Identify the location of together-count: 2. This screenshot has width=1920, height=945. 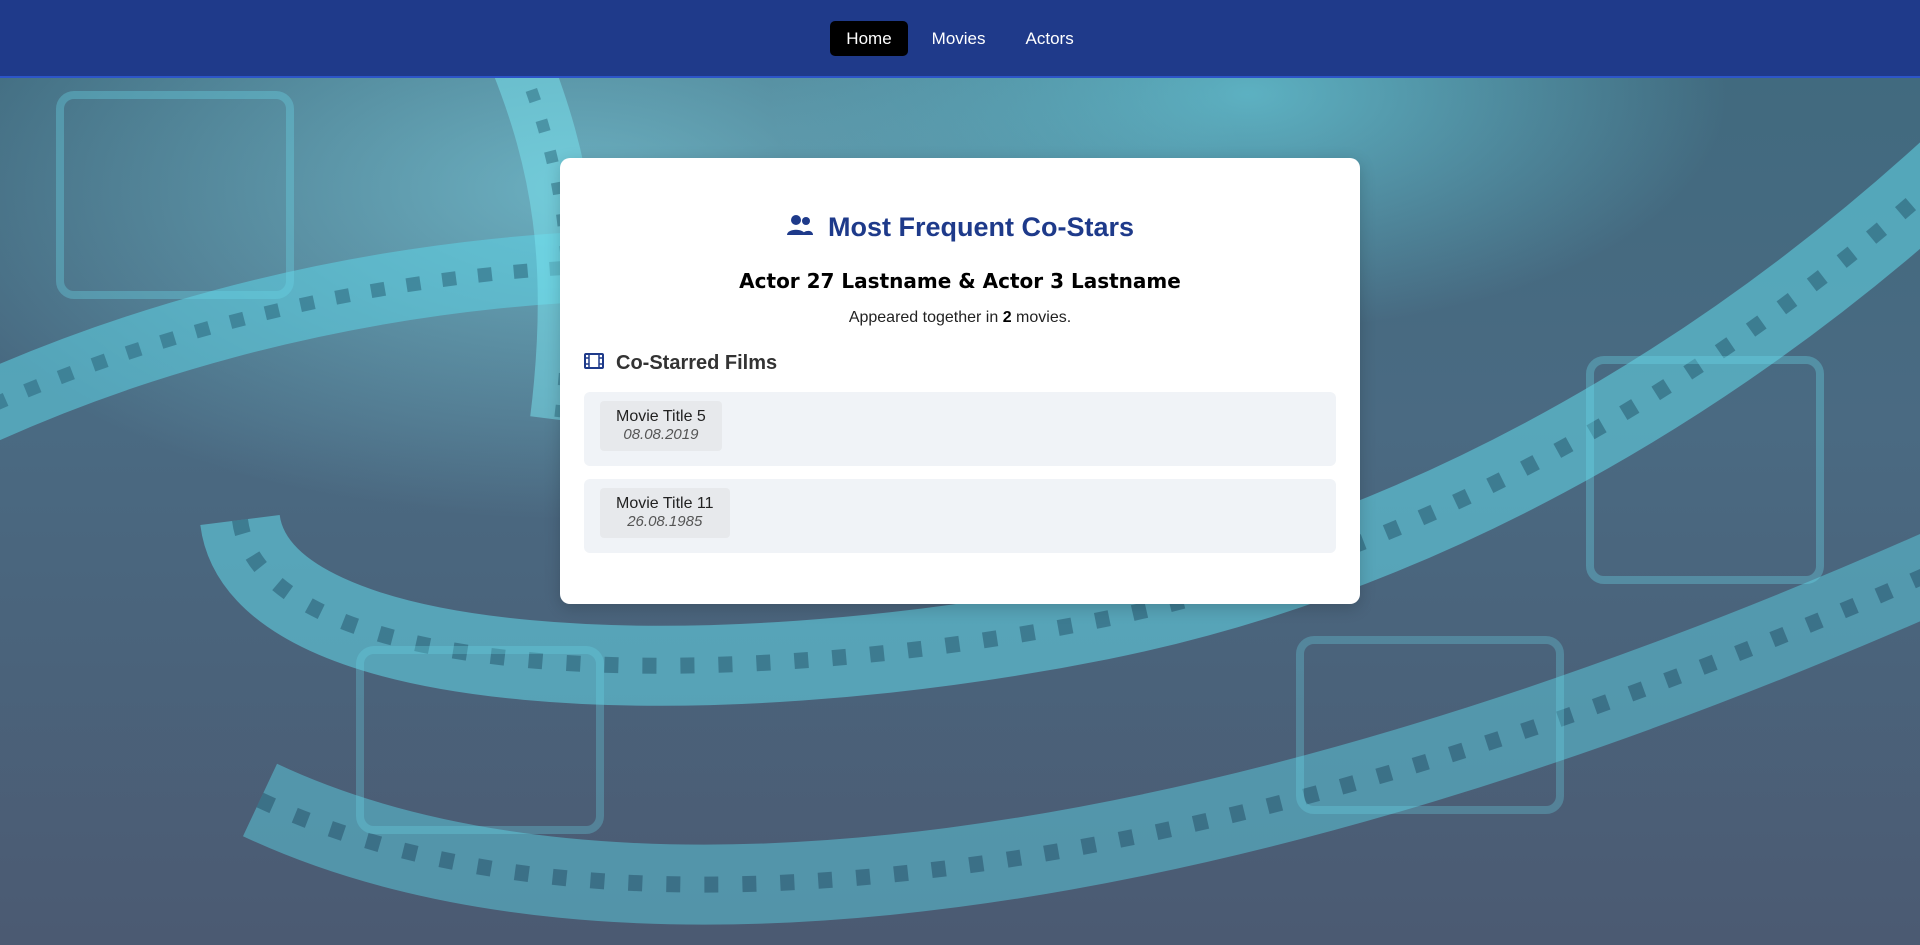
(1007, 317).